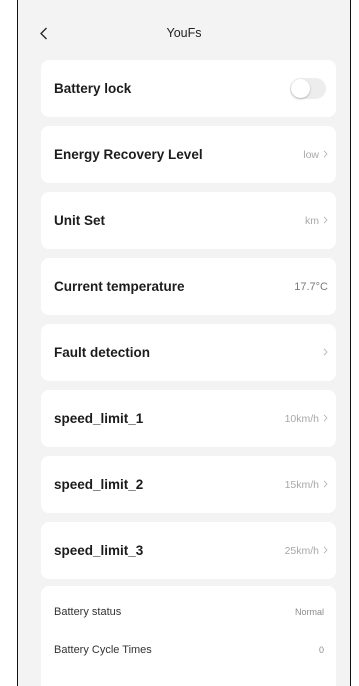  Describe the element at coordinates (301, 418) in the screenshot. I see `speed-limit-1-value: 10km/h` at that location.